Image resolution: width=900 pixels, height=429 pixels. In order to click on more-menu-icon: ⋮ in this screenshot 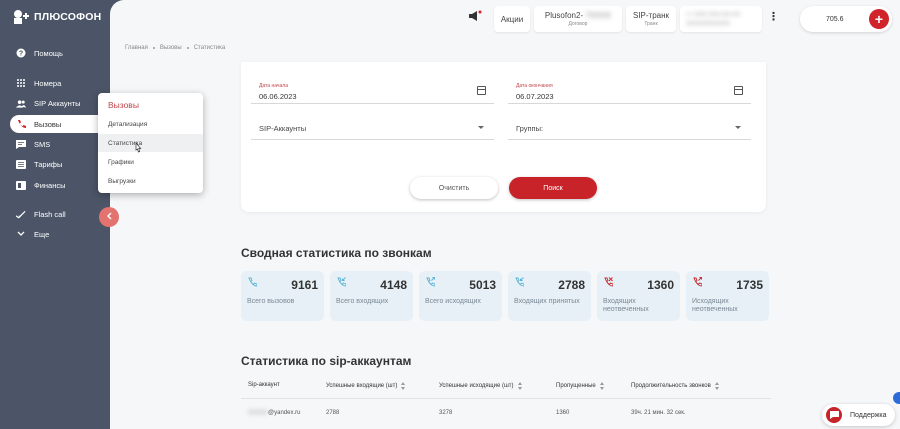, I will do `click(773, 16)`.